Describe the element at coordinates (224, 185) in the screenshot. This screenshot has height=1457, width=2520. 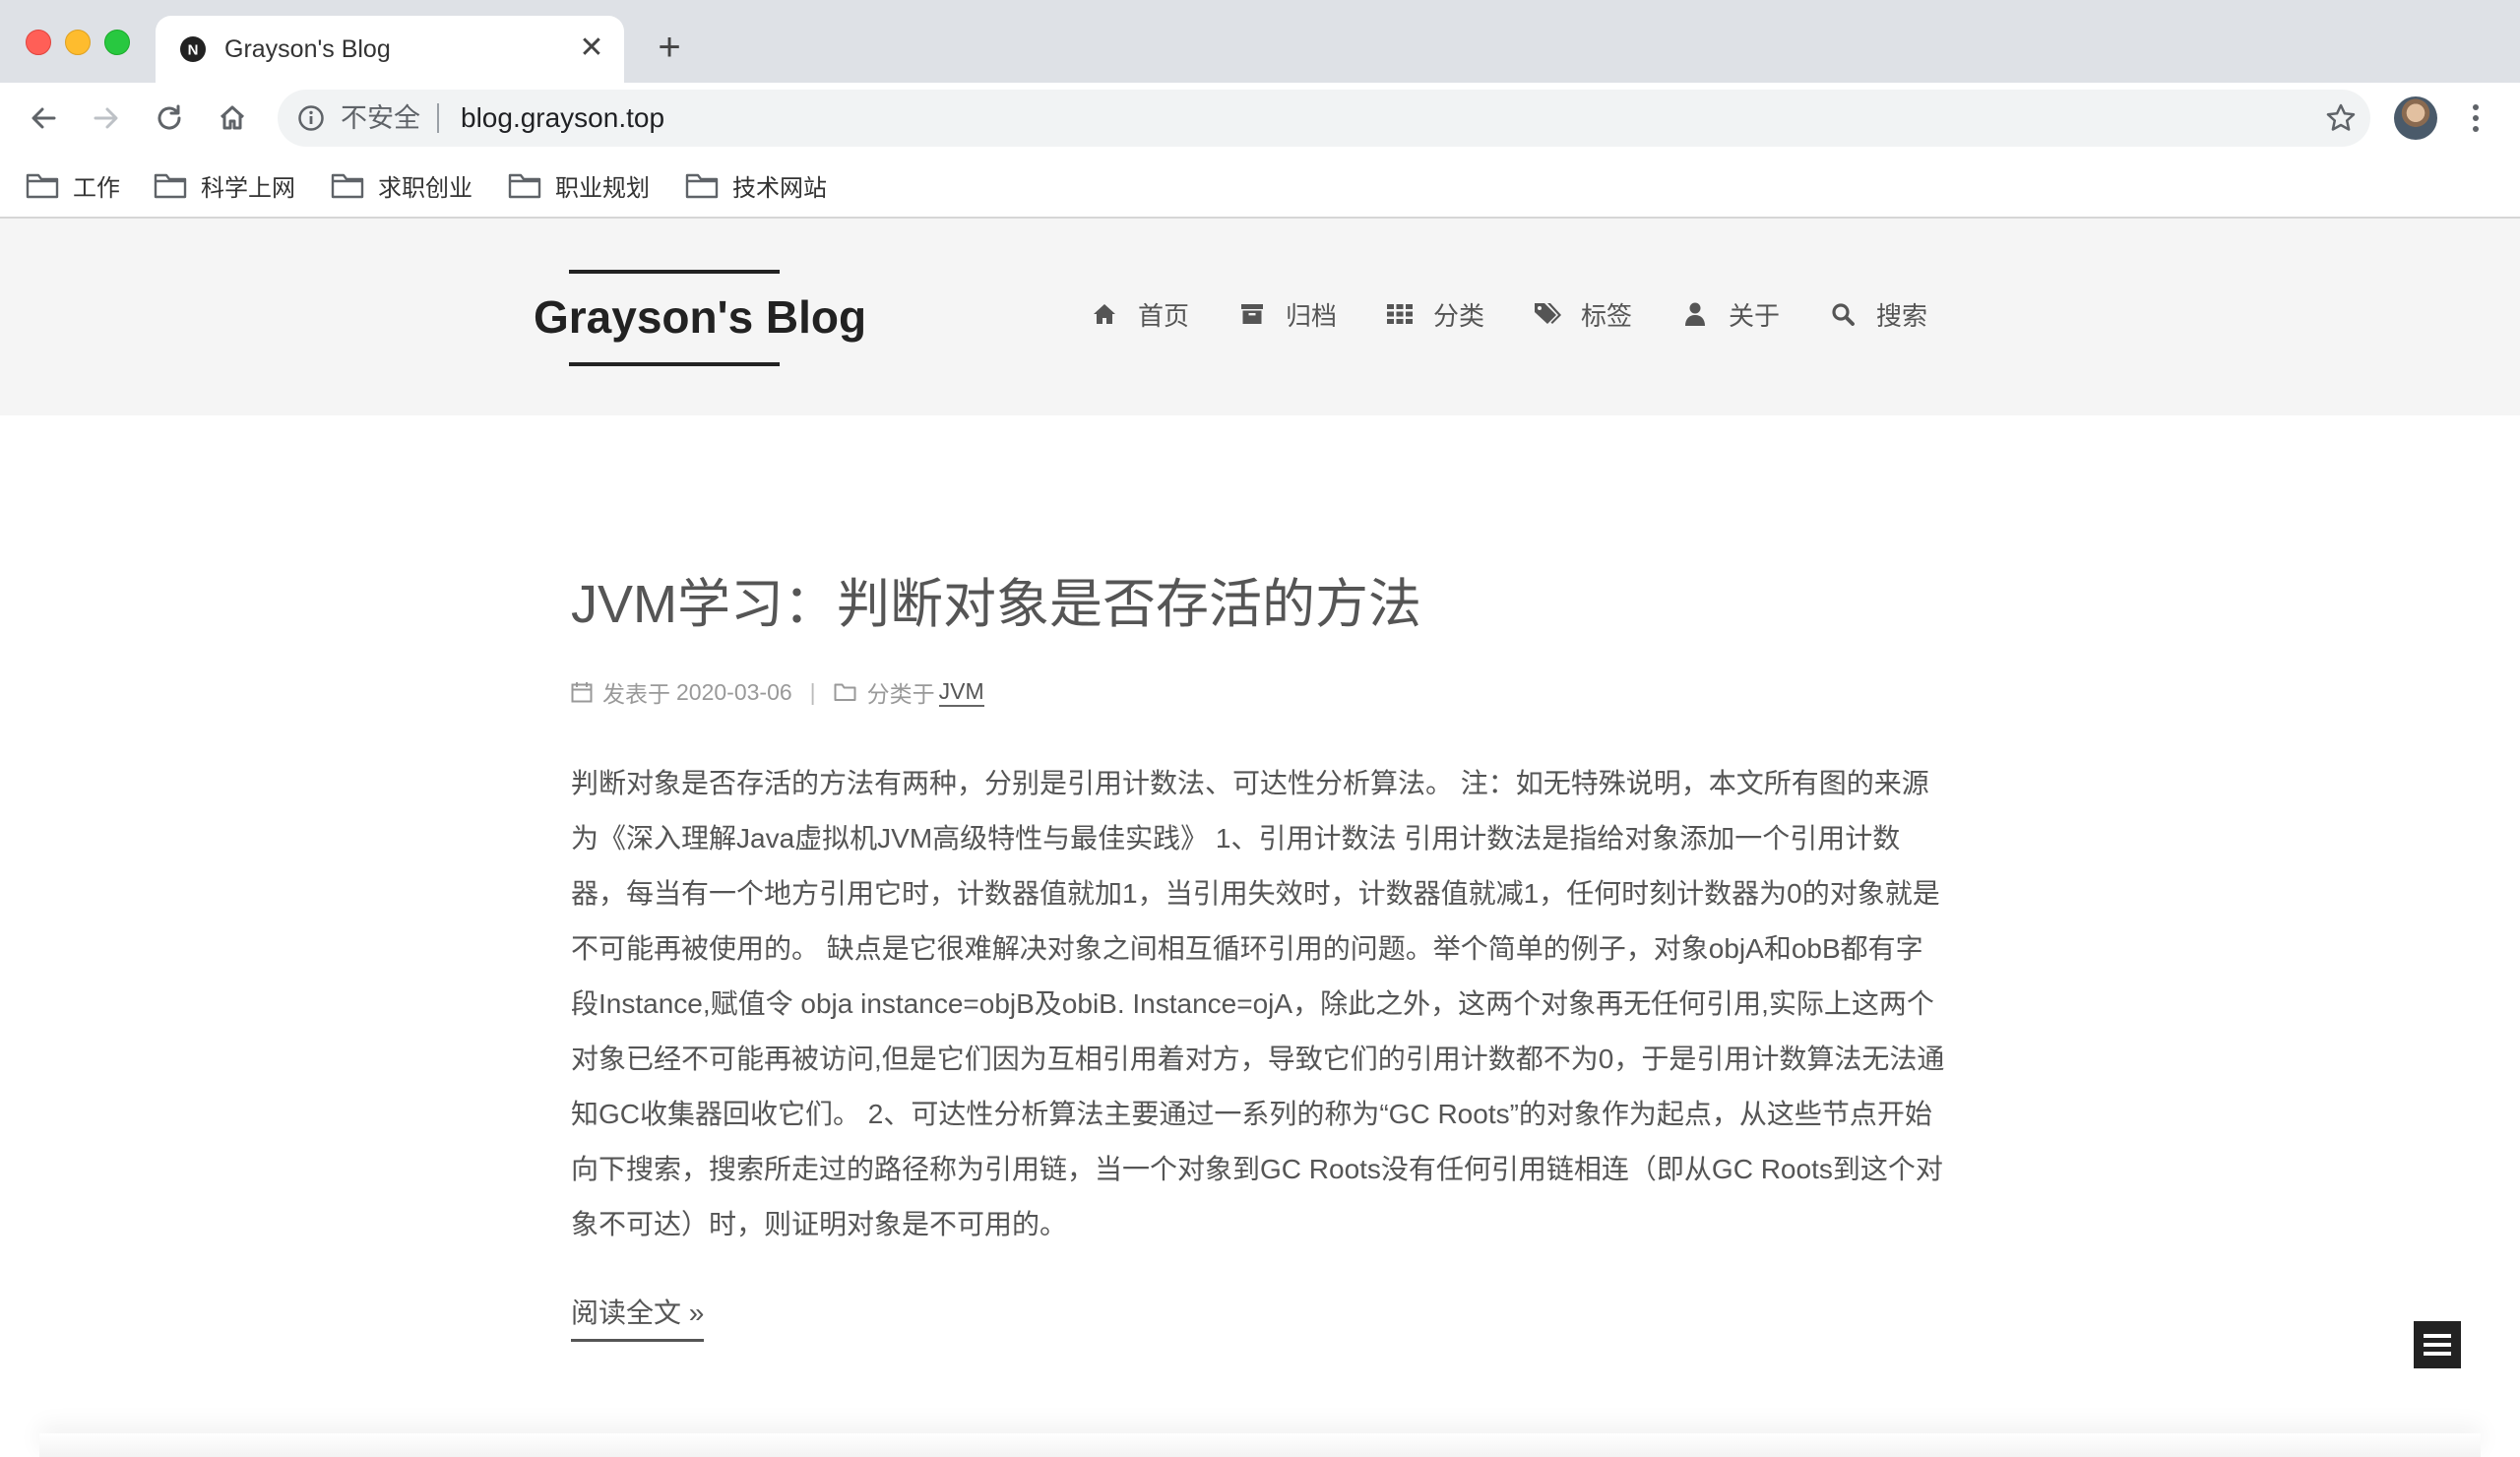
I see `bookmark-folder-proxy: 科学上网` at that location.